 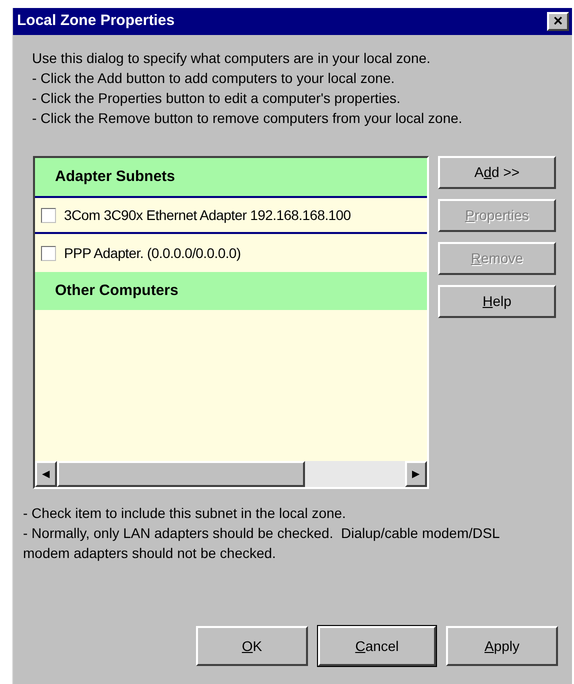 I want to click on instruction-text: - Click the Properties button to edit a computer's properties., so click(x=217, y=98).